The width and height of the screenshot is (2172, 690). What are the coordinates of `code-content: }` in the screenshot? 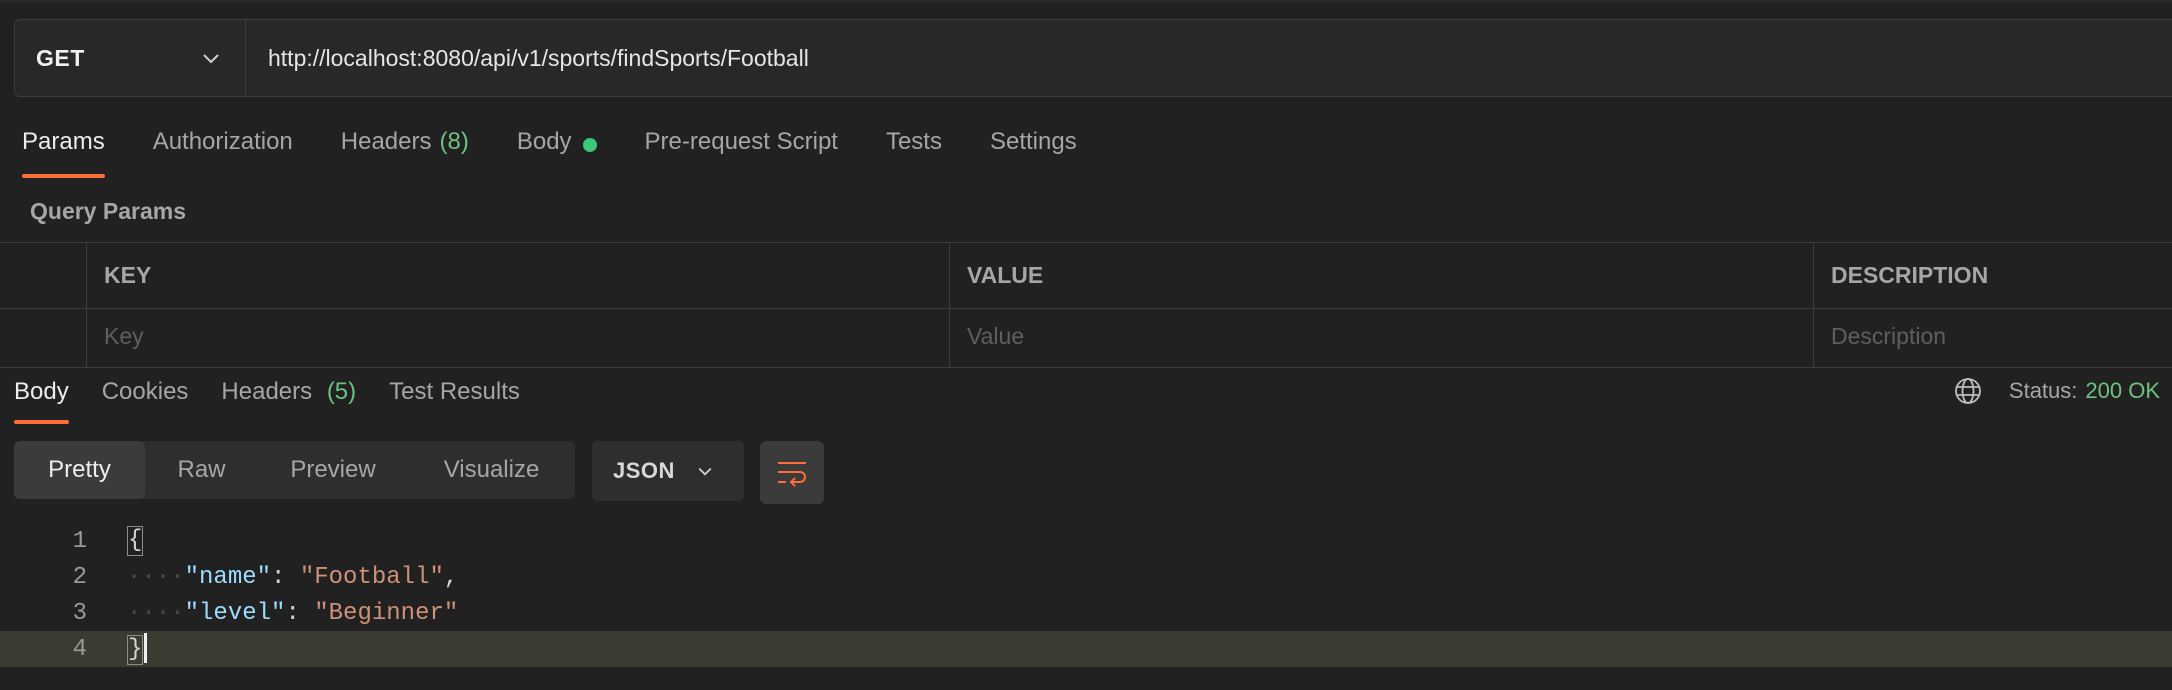 It's located at (137, 649).